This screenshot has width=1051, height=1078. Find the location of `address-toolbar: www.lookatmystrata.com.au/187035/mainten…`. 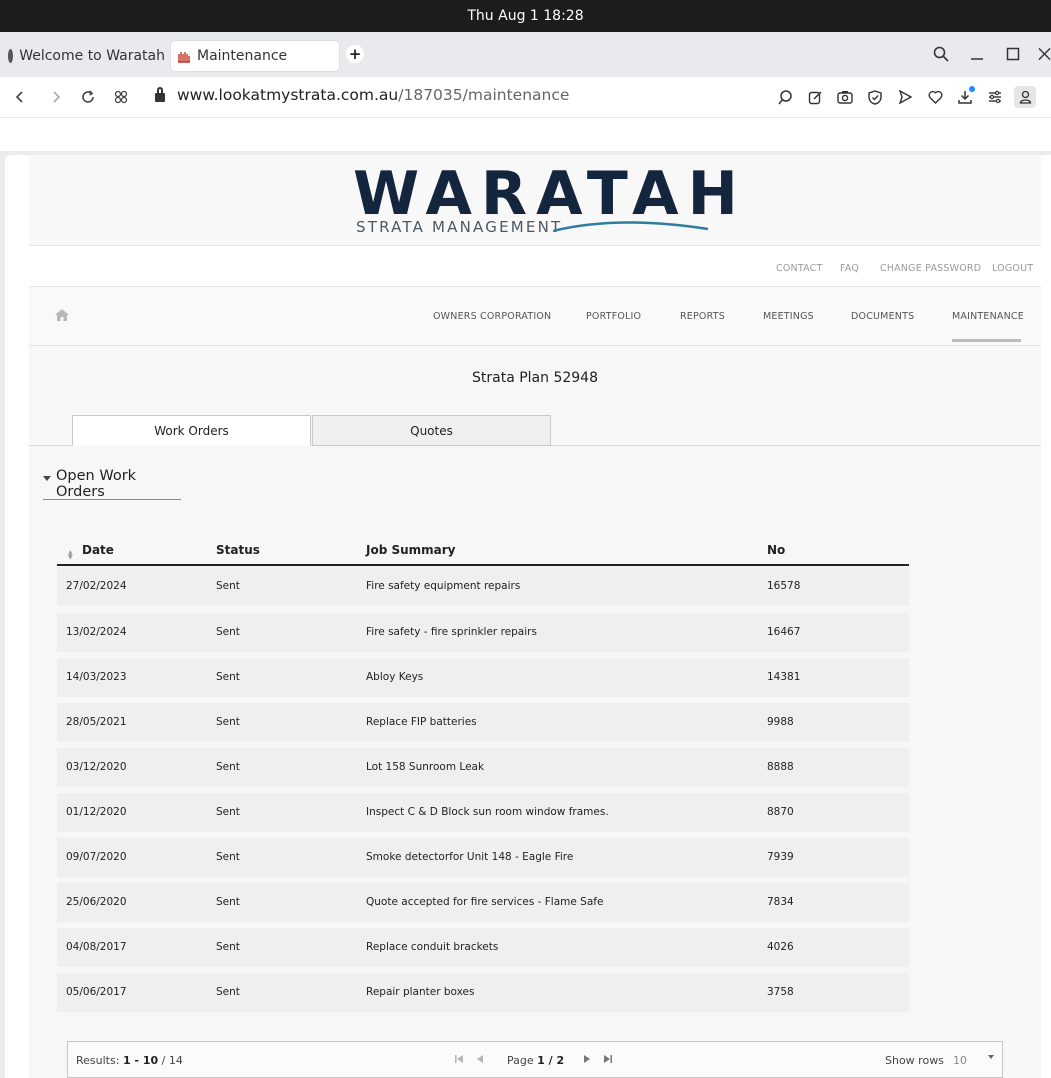

address-toolbar: www.lookatmystrata.com.au/187035/mainten… is located at coordinates (525, 97).